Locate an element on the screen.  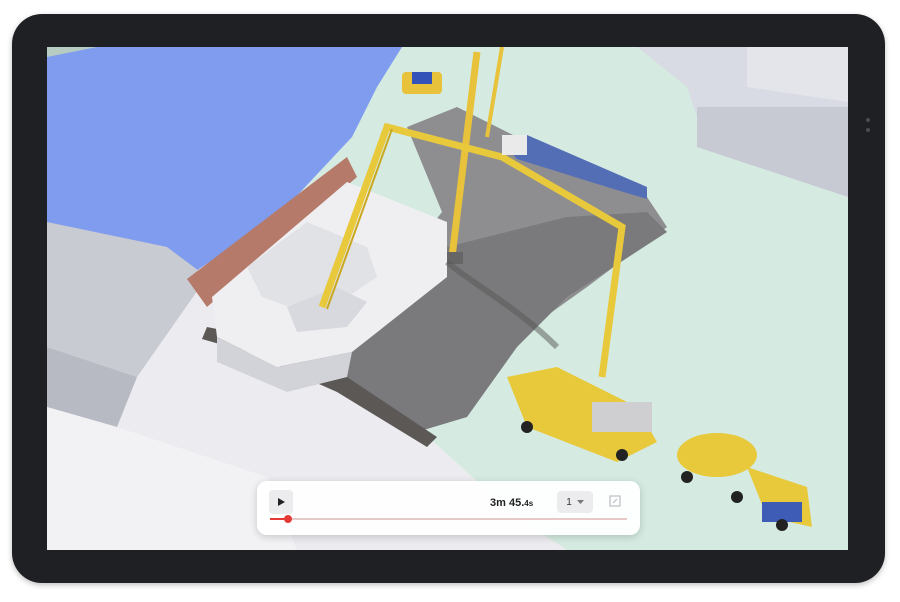
mixer-truck is located at coordinates (717, 455).